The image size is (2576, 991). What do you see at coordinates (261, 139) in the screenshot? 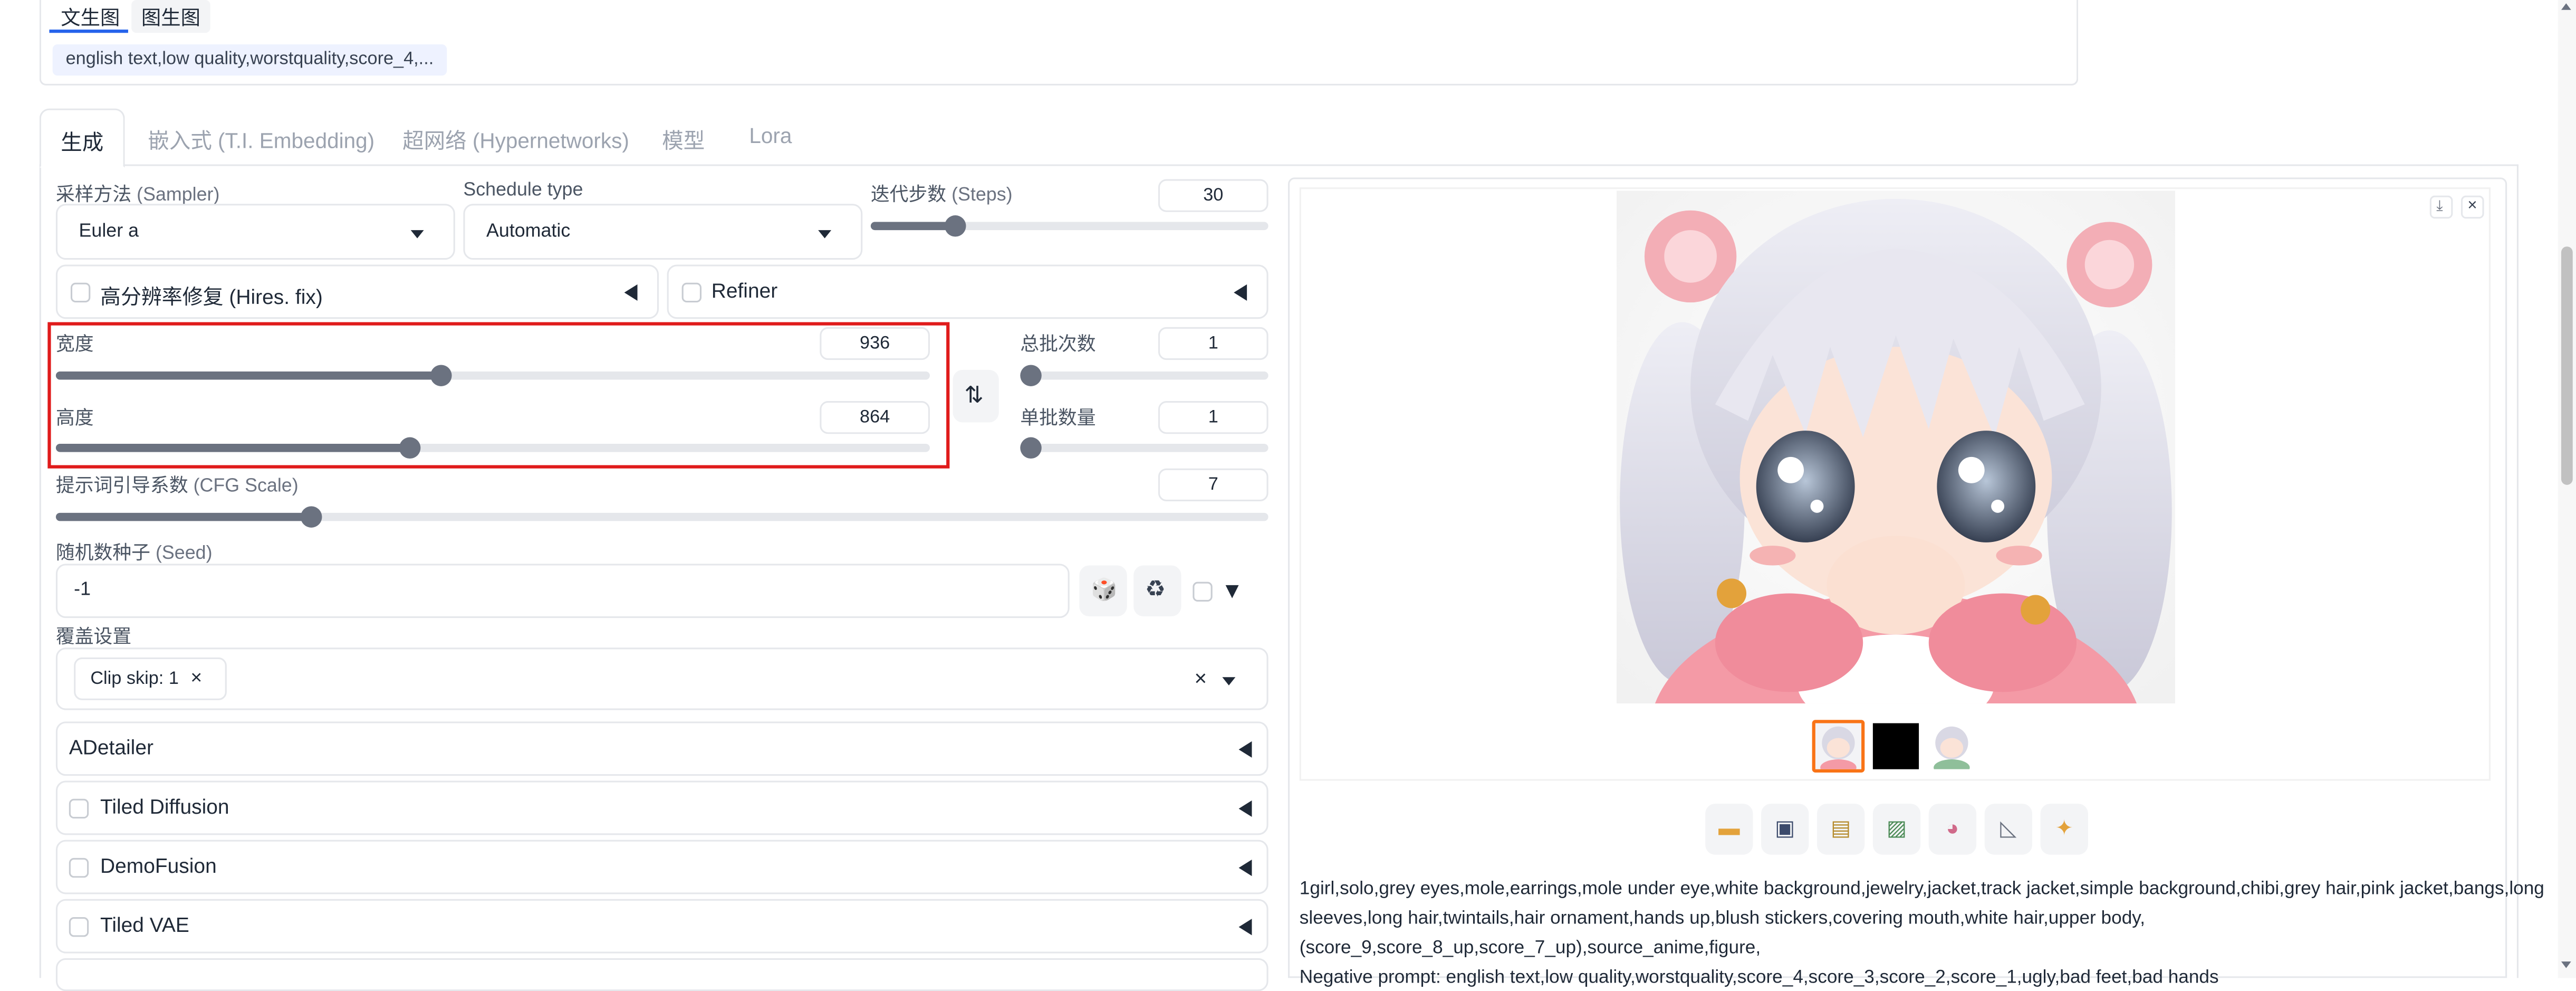
I see `tab-textual-inversion: 嵌入式 (T.I. Embedding)` at bounding box center [261, 139].